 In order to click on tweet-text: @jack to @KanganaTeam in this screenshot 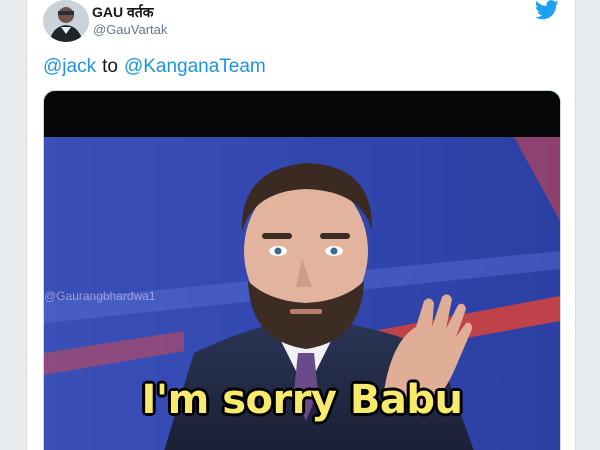, I will do `click(154, 67)`.